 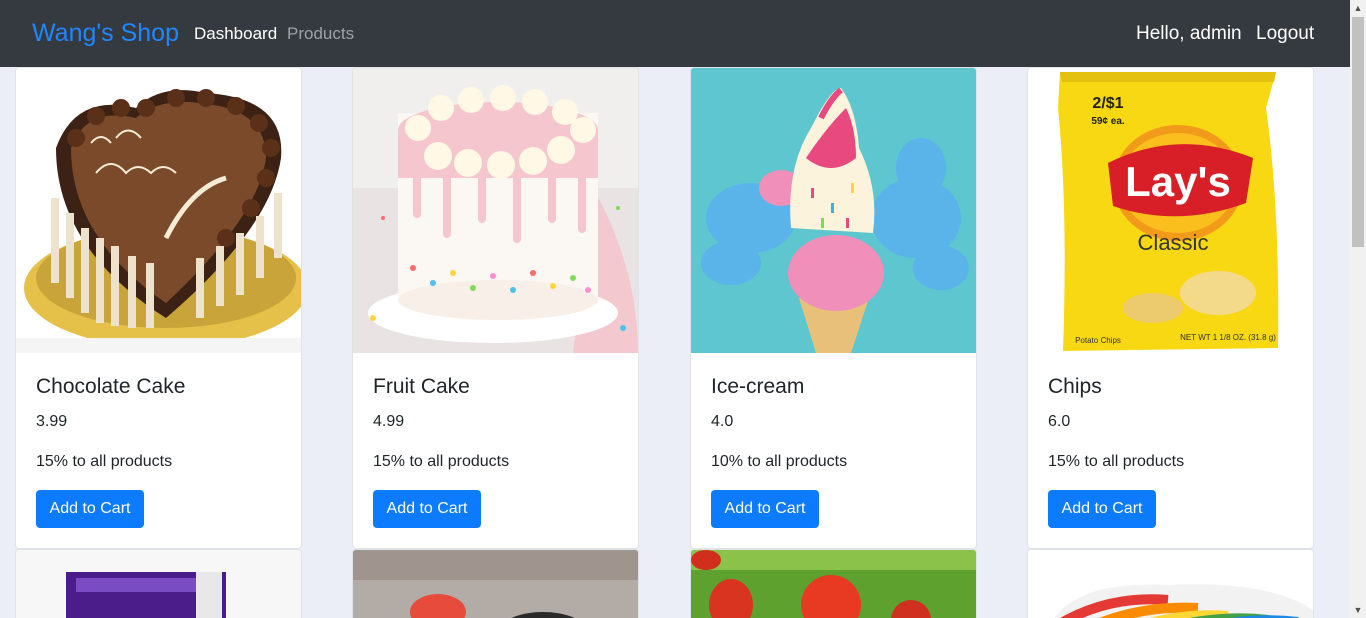 What do you see at coordinates (1189, 33) in the screenshot?
I see `user-greeting: Hello, admin` at bounding box center [1189, 33].